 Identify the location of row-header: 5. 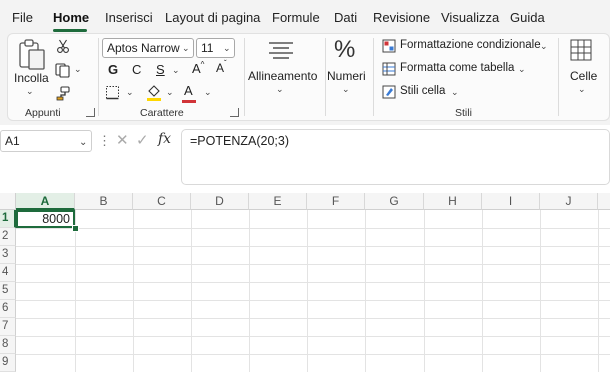
(8, 291).